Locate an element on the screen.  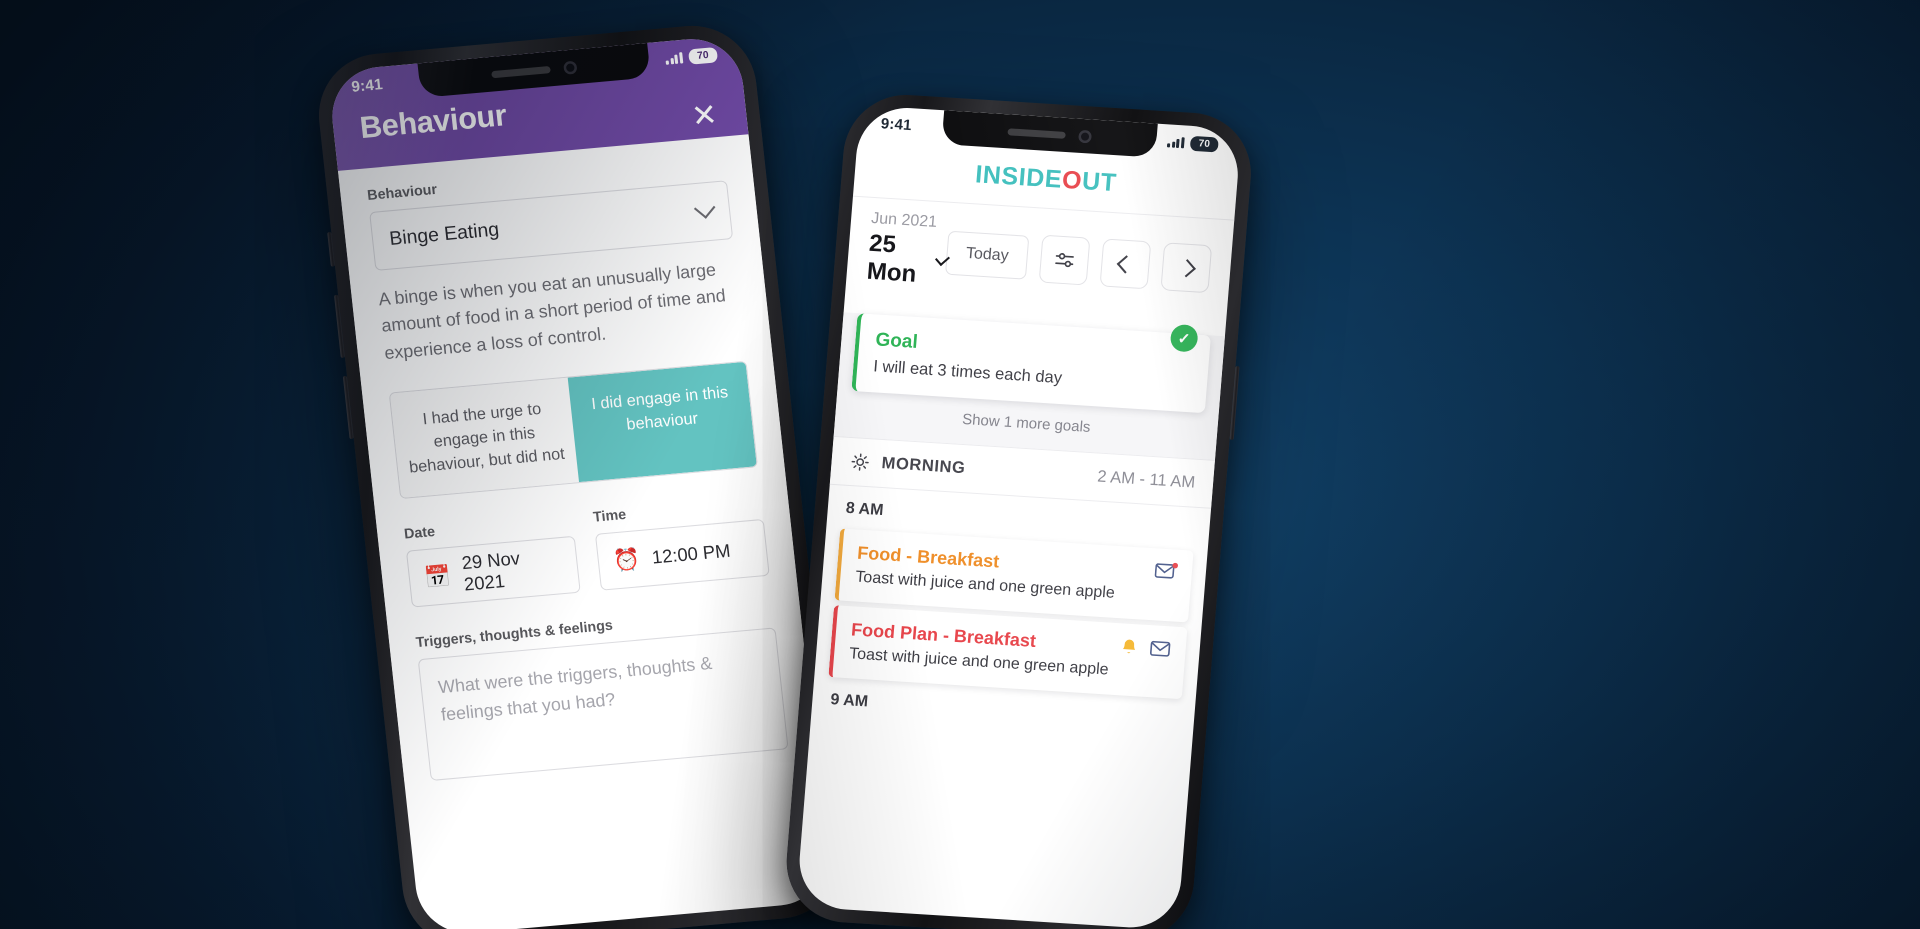
chevron-left-icon is located at coordinates (1125, 264).